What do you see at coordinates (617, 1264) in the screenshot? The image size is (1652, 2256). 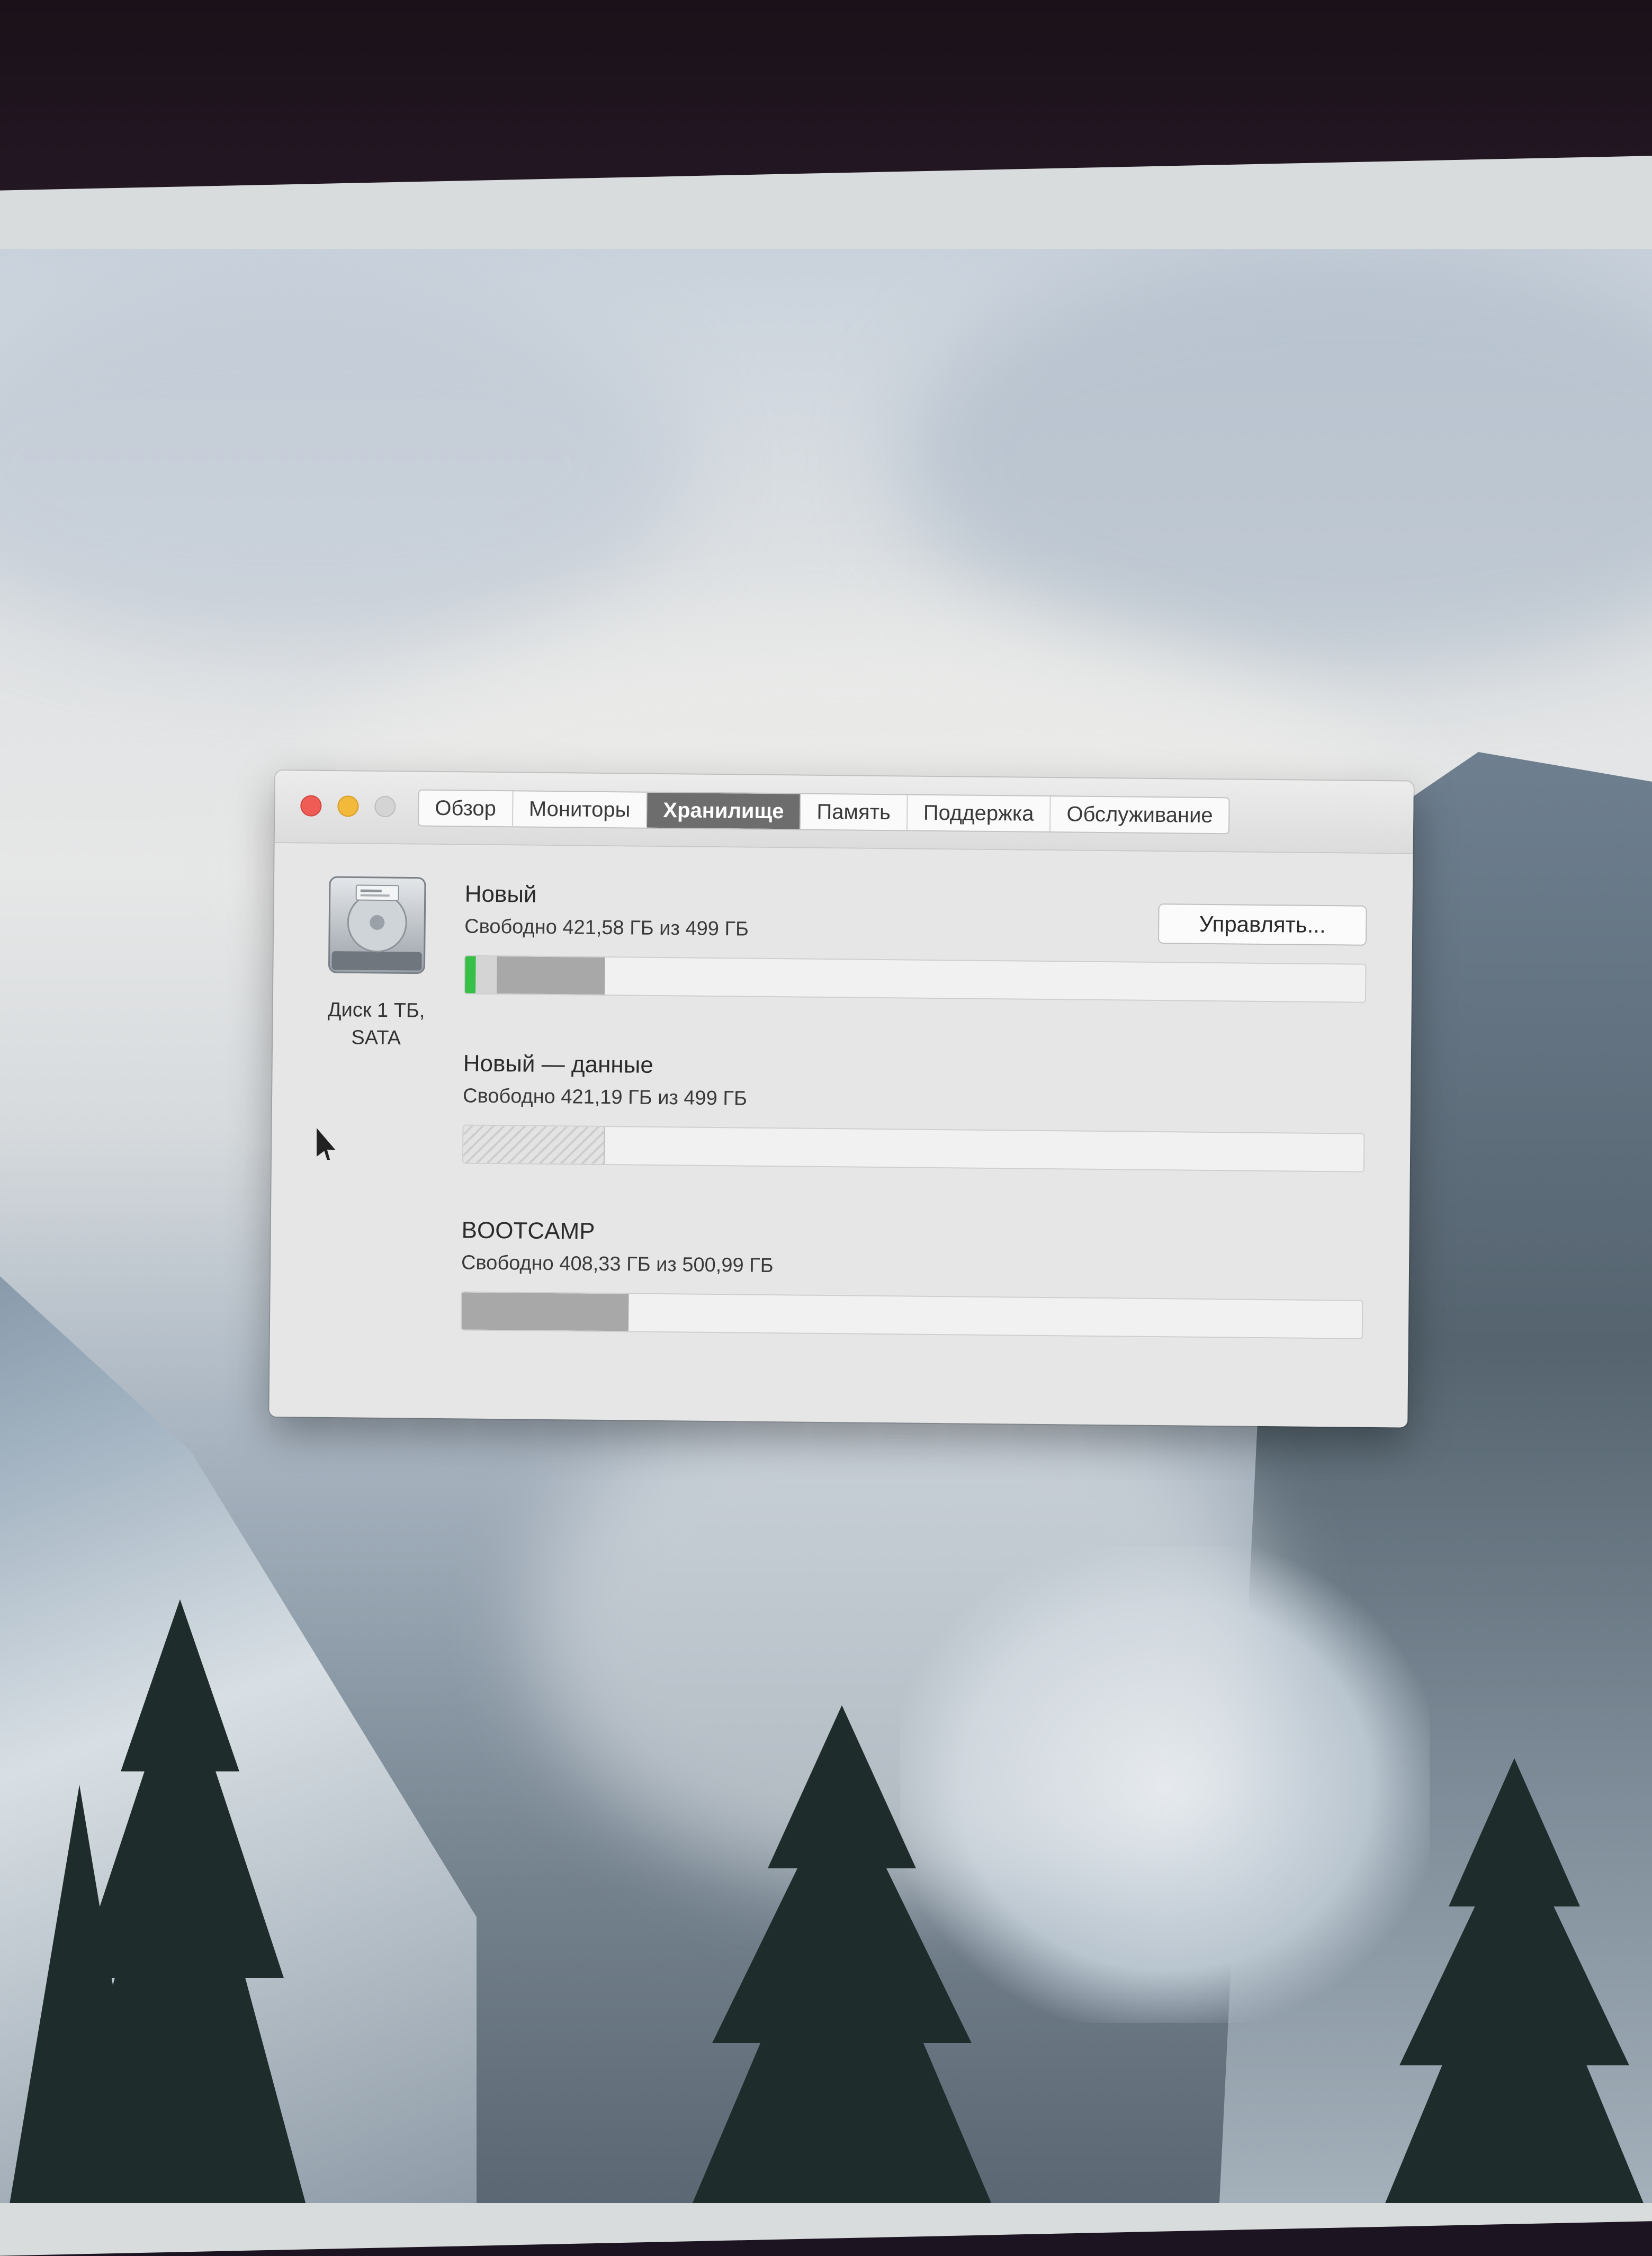 I see `volume-free-space: Свободно 408,33 ГБ из 500,99 ГБ` at bounding box center [617, 1264].